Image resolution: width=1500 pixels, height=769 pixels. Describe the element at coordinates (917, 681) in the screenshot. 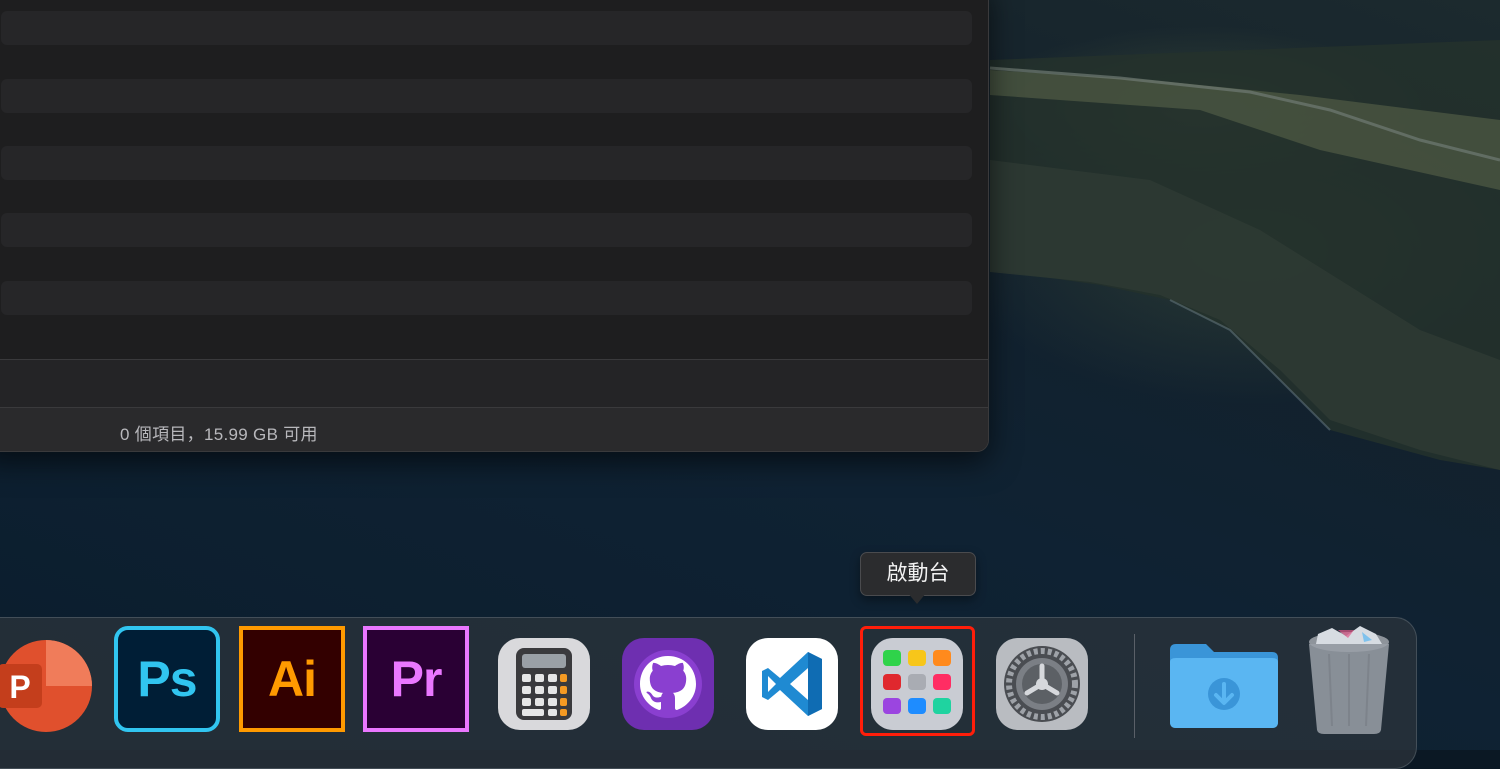

I see `launchpad-highlight-box` at that location.